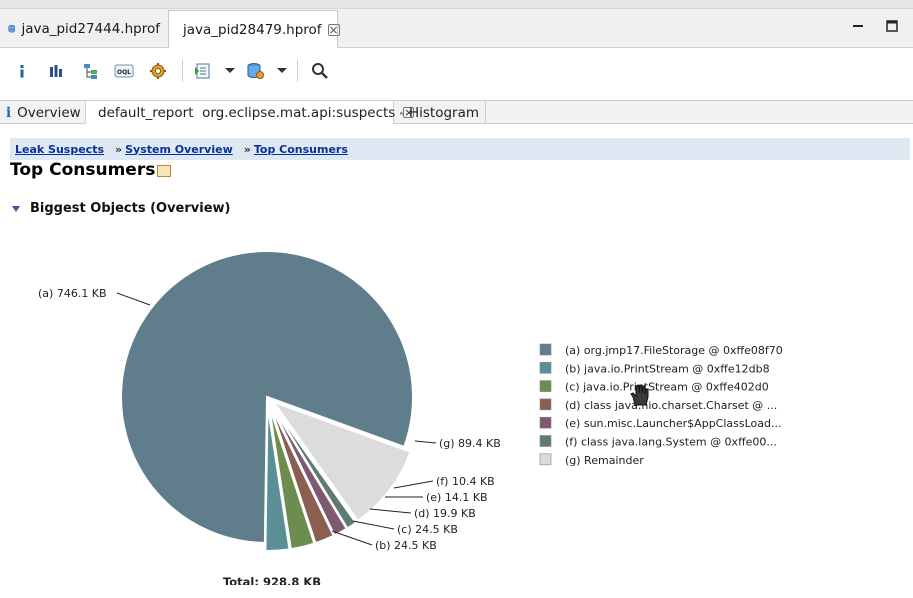 The image size is (913, 598). I want to click on run-report-icon, so click(203, 71).